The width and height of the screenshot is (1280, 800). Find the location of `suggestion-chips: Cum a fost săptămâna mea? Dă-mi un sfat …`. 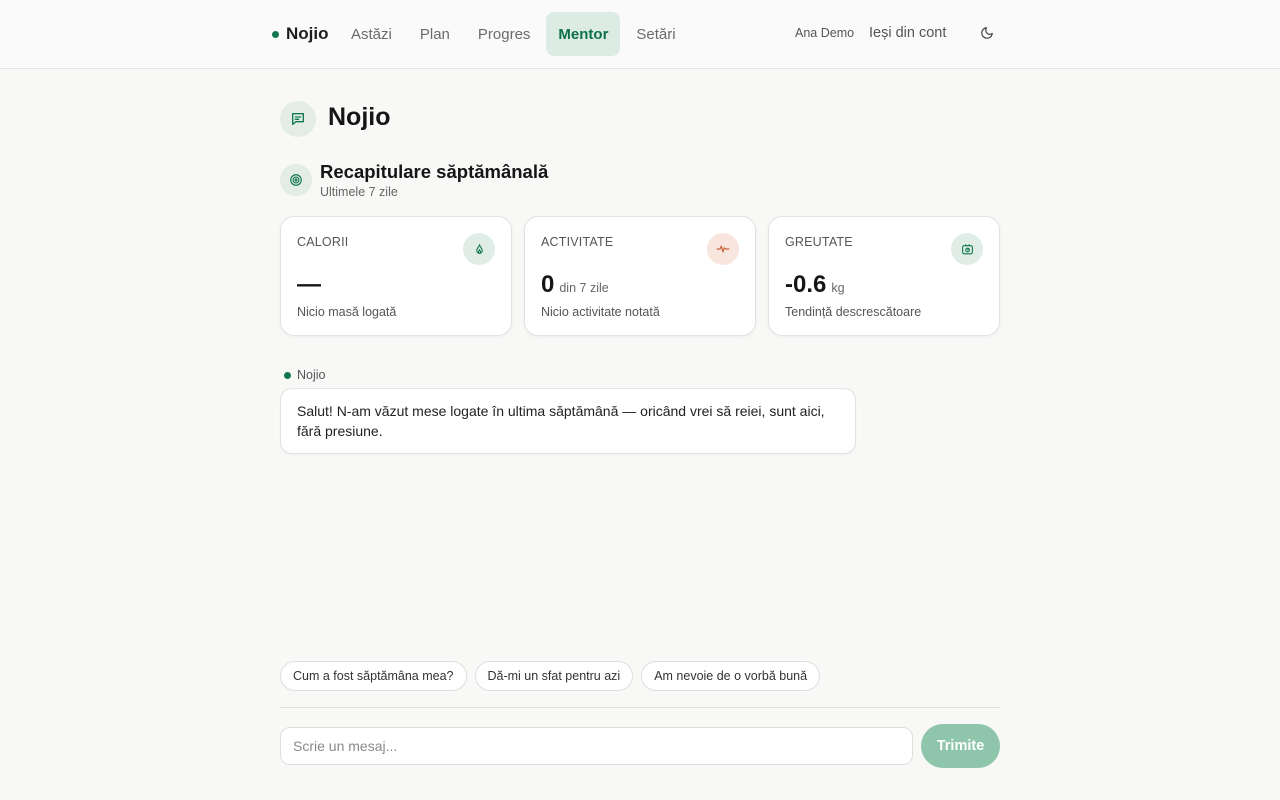

suggestion-chips: Cum a fost săptămâna mea? Dă-mi un sfat … is located at coordinates (550, 676).